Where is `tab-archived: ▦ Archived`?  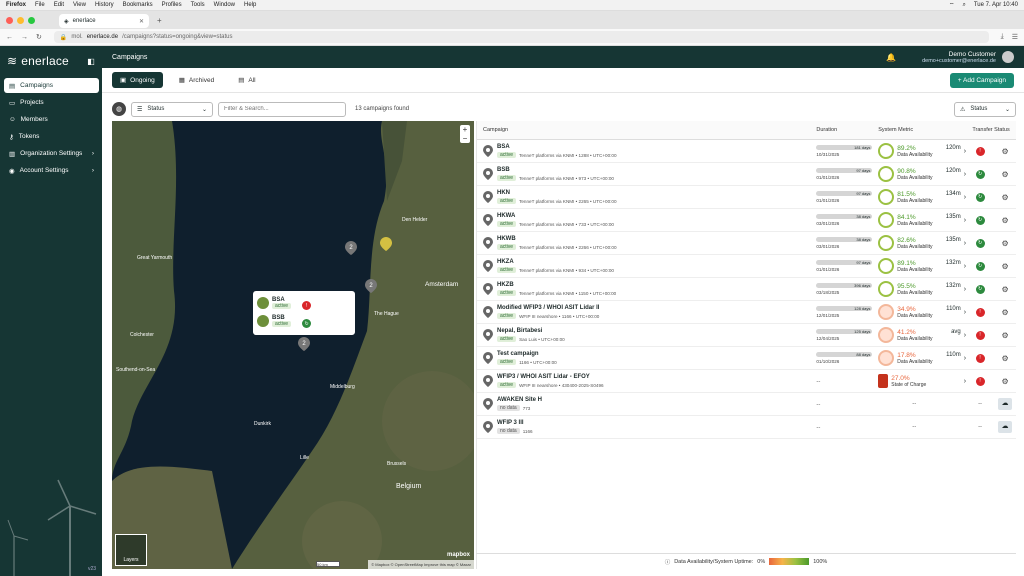
tab-archived: ▦ Archived is located at coordinates (196, 80).